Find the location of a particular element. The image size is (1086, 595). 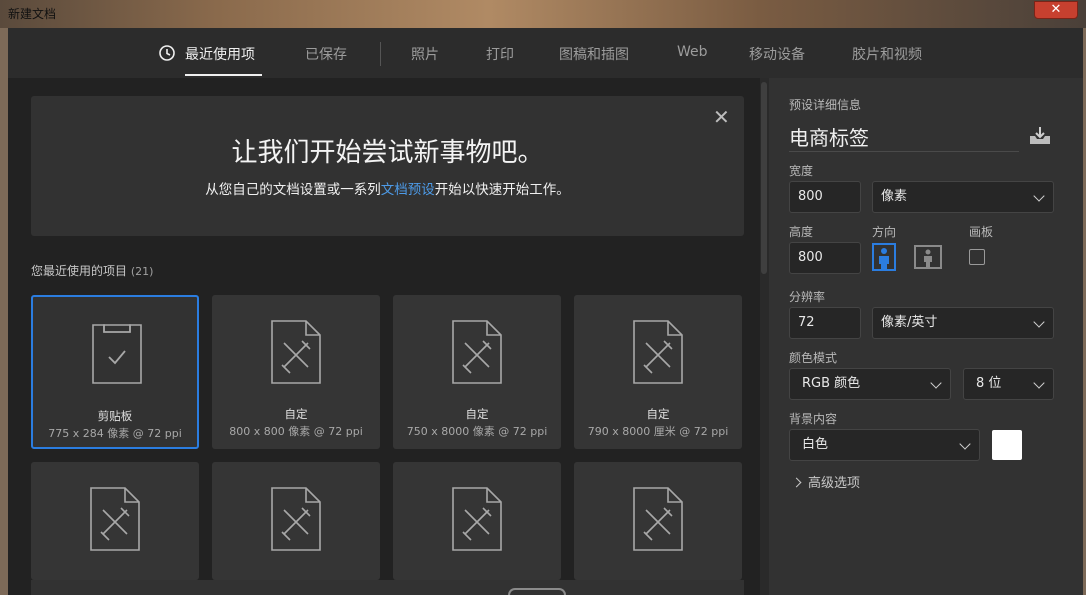

width-unit-value: 像素 is located at coordinates (894, 196).